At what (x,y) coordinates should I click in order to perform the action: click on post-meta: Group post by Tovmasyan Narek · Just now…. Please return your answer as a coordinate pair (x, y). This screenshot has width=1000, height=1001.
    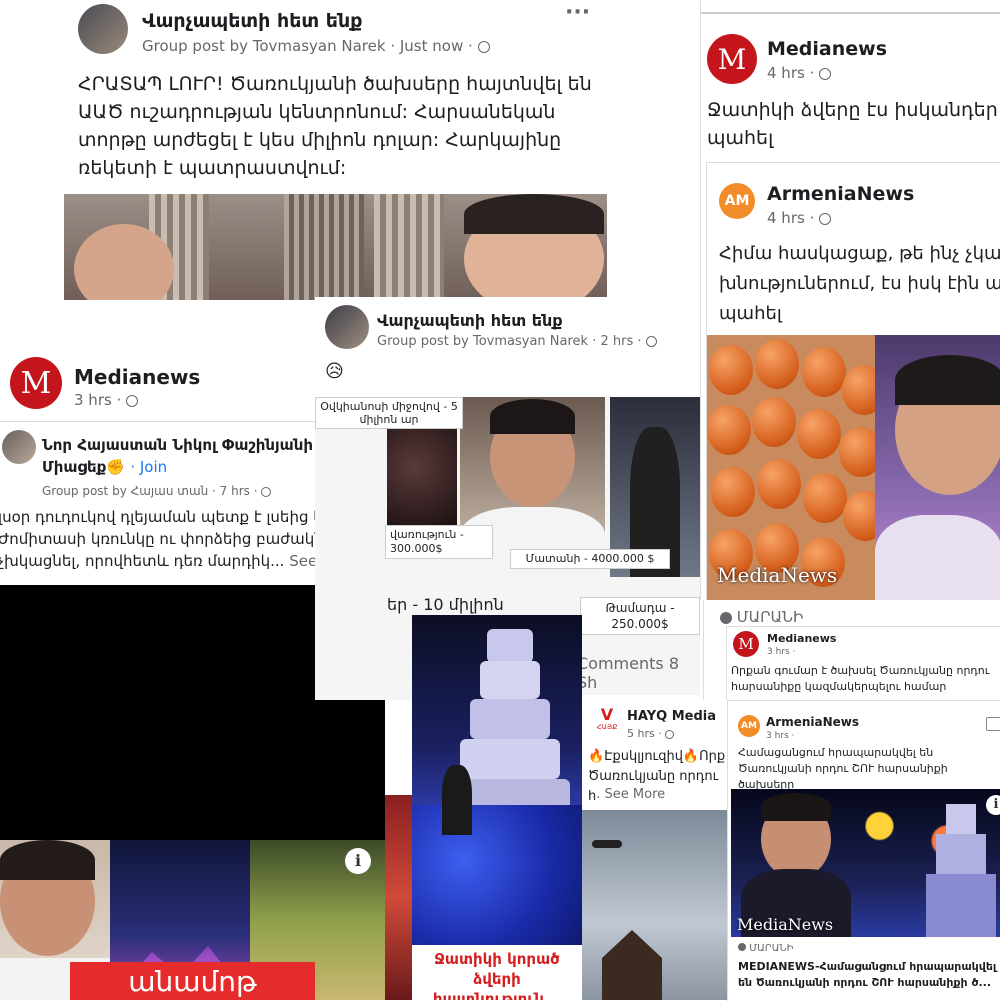
    Looking at the image, I should click on (316, 46).